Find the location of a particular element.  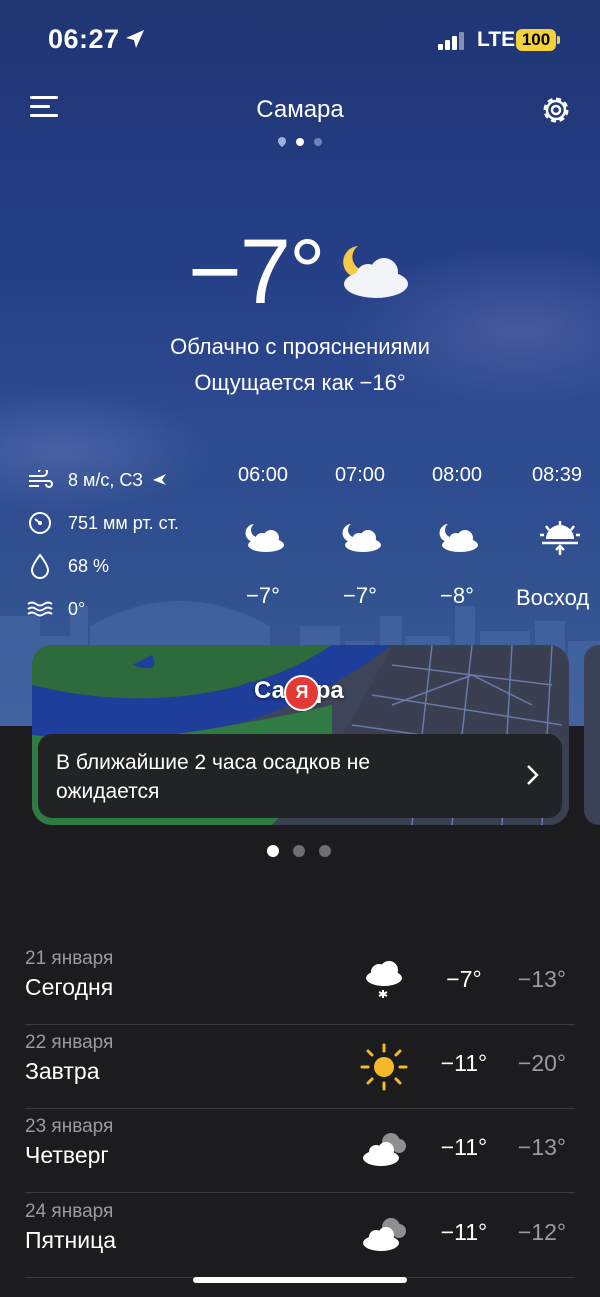

day-date: 21 января is located at coordinates (69, 958).